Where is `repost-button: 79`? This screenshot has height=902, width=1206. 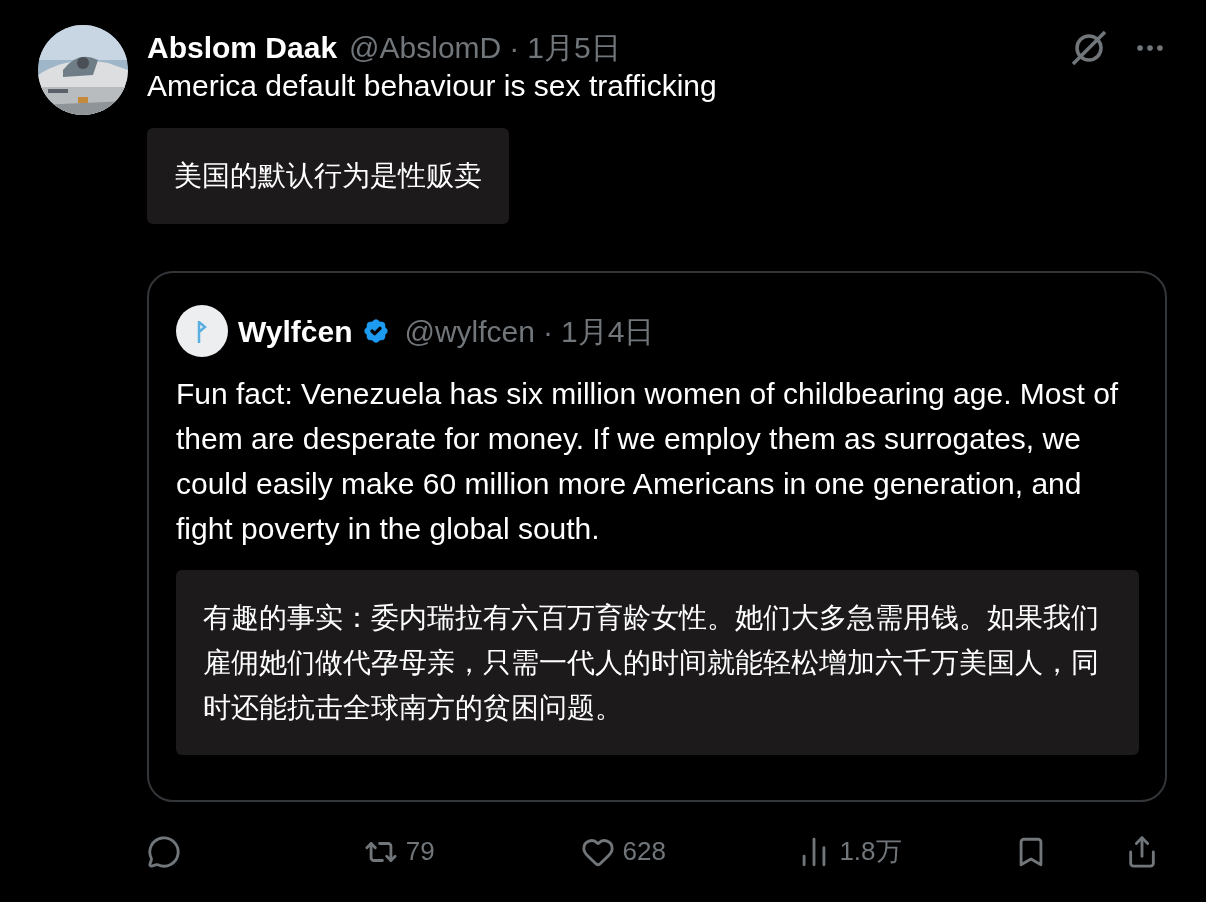 repost-button: 79 is located at coordinates (433, 851).